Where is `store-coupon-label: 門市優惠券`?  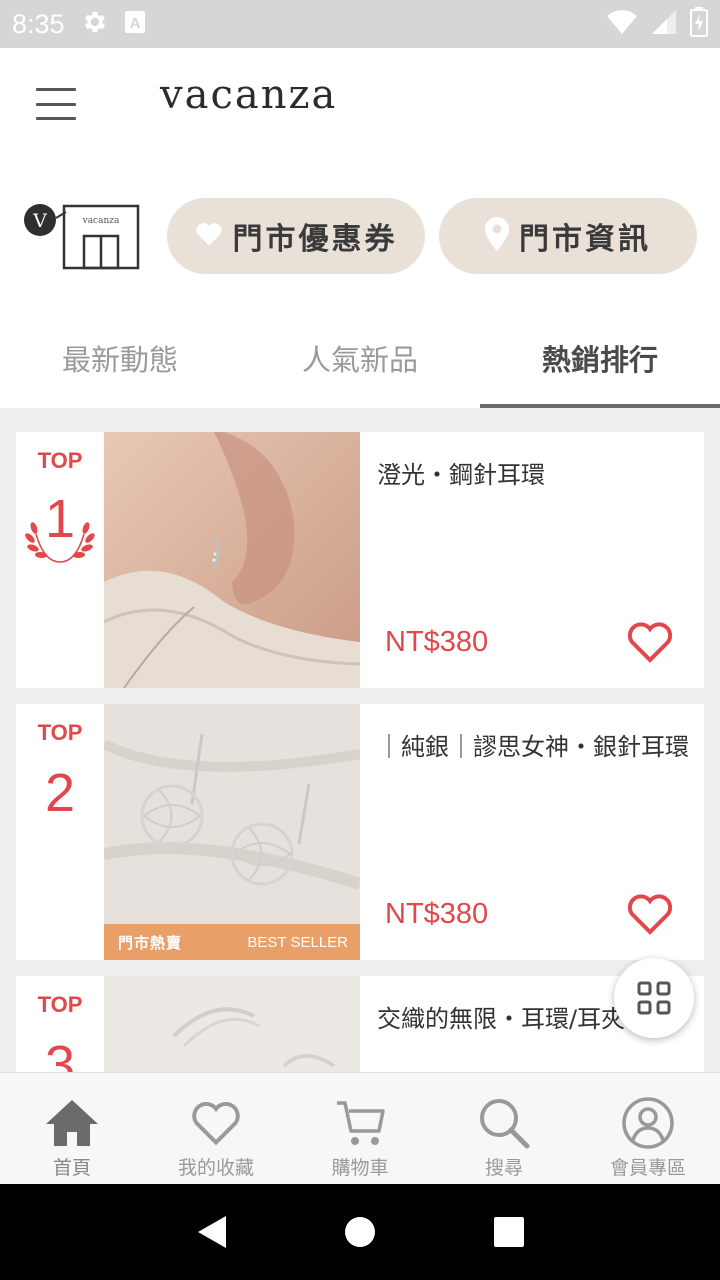 store-coupon-label: 門市優惠券 is located at coordinates (315, 239).